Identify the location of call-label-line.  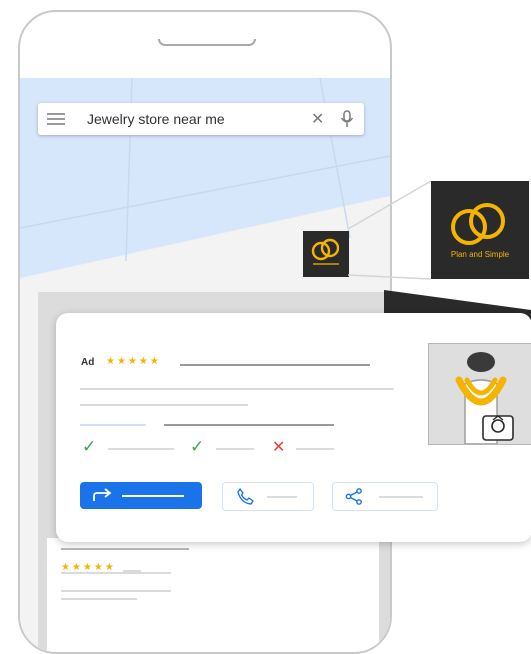
(282, 497).